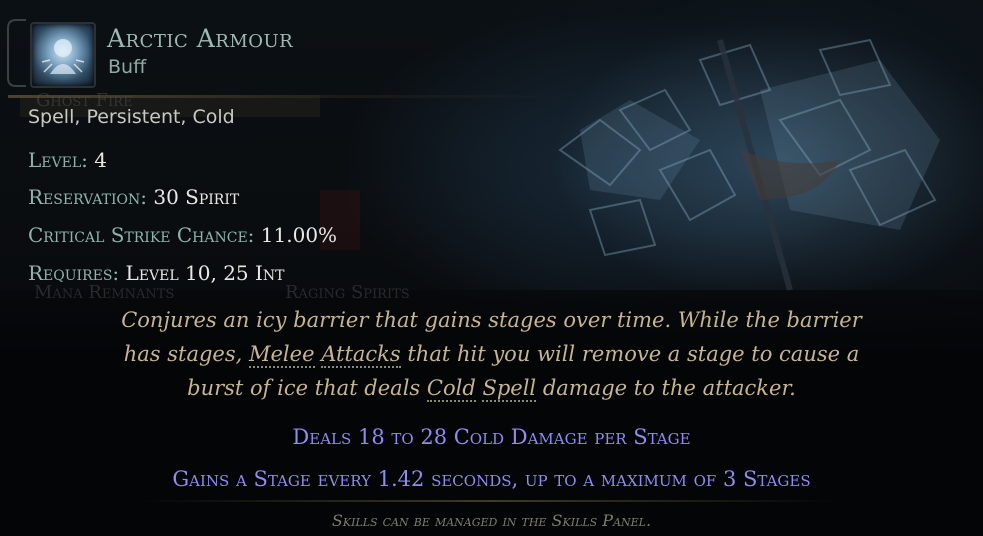 This screenshot has width=983, height=536. What do you see at coordinates (451, 389) in the screenshot?
I see `keyword-cold: Cold` at bounding box center [451, 389].